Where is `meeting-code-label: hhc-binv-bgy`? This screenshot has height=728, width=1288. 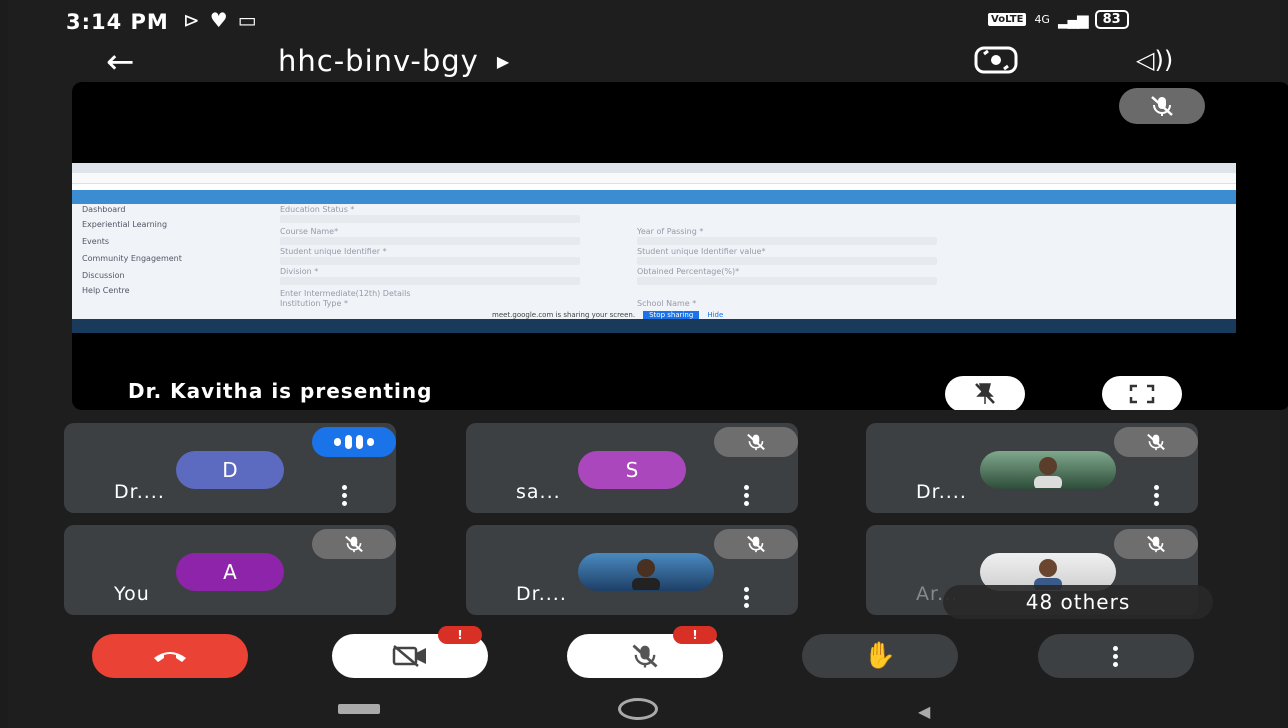
meeting-code-label: hhc-binv-bgy is located at coordinates (378, 61).